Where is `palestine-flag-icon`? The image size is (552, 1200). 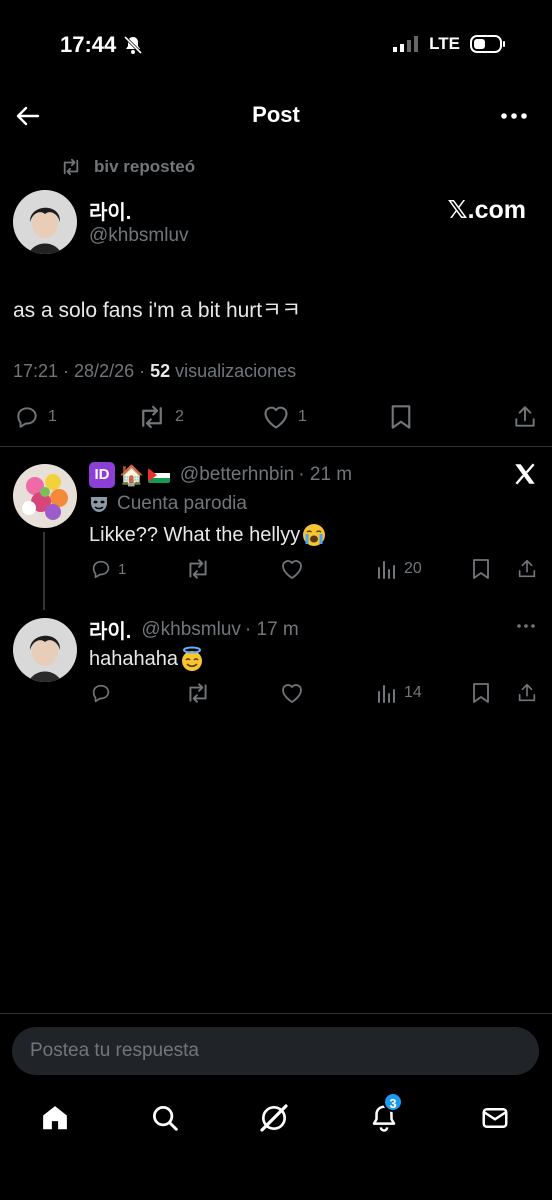 palestine-flag-icon is located at coordinates (158, 475).